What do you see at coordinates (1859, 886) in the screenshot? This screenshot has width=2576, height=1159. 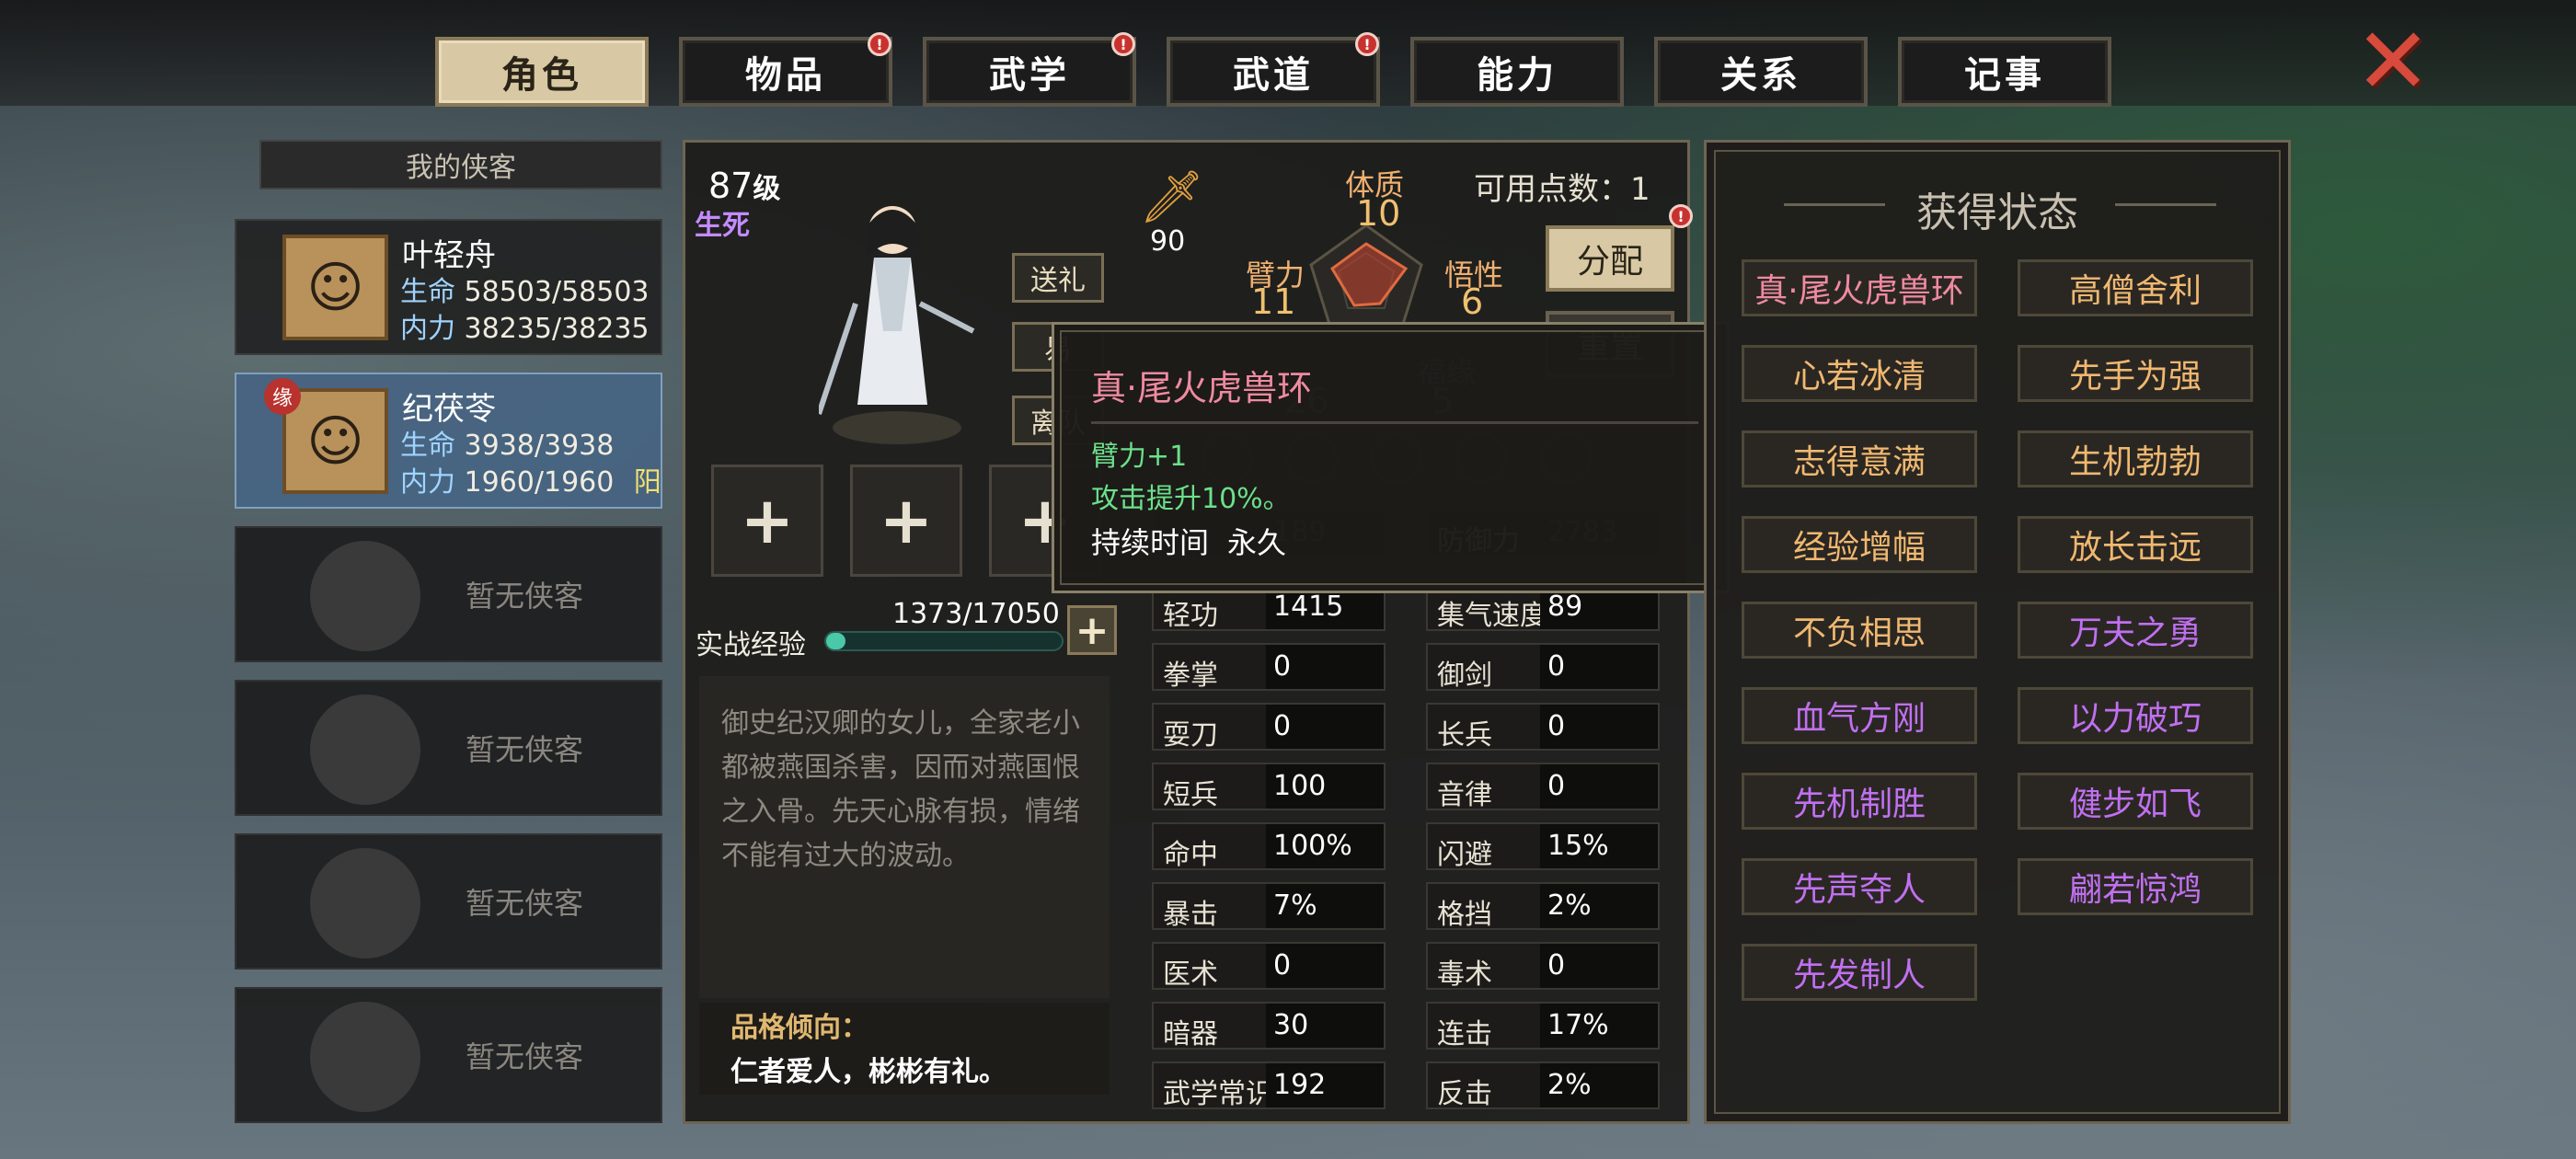 I see `status-item: 先声夺人` at bounding box center [1859, 886].